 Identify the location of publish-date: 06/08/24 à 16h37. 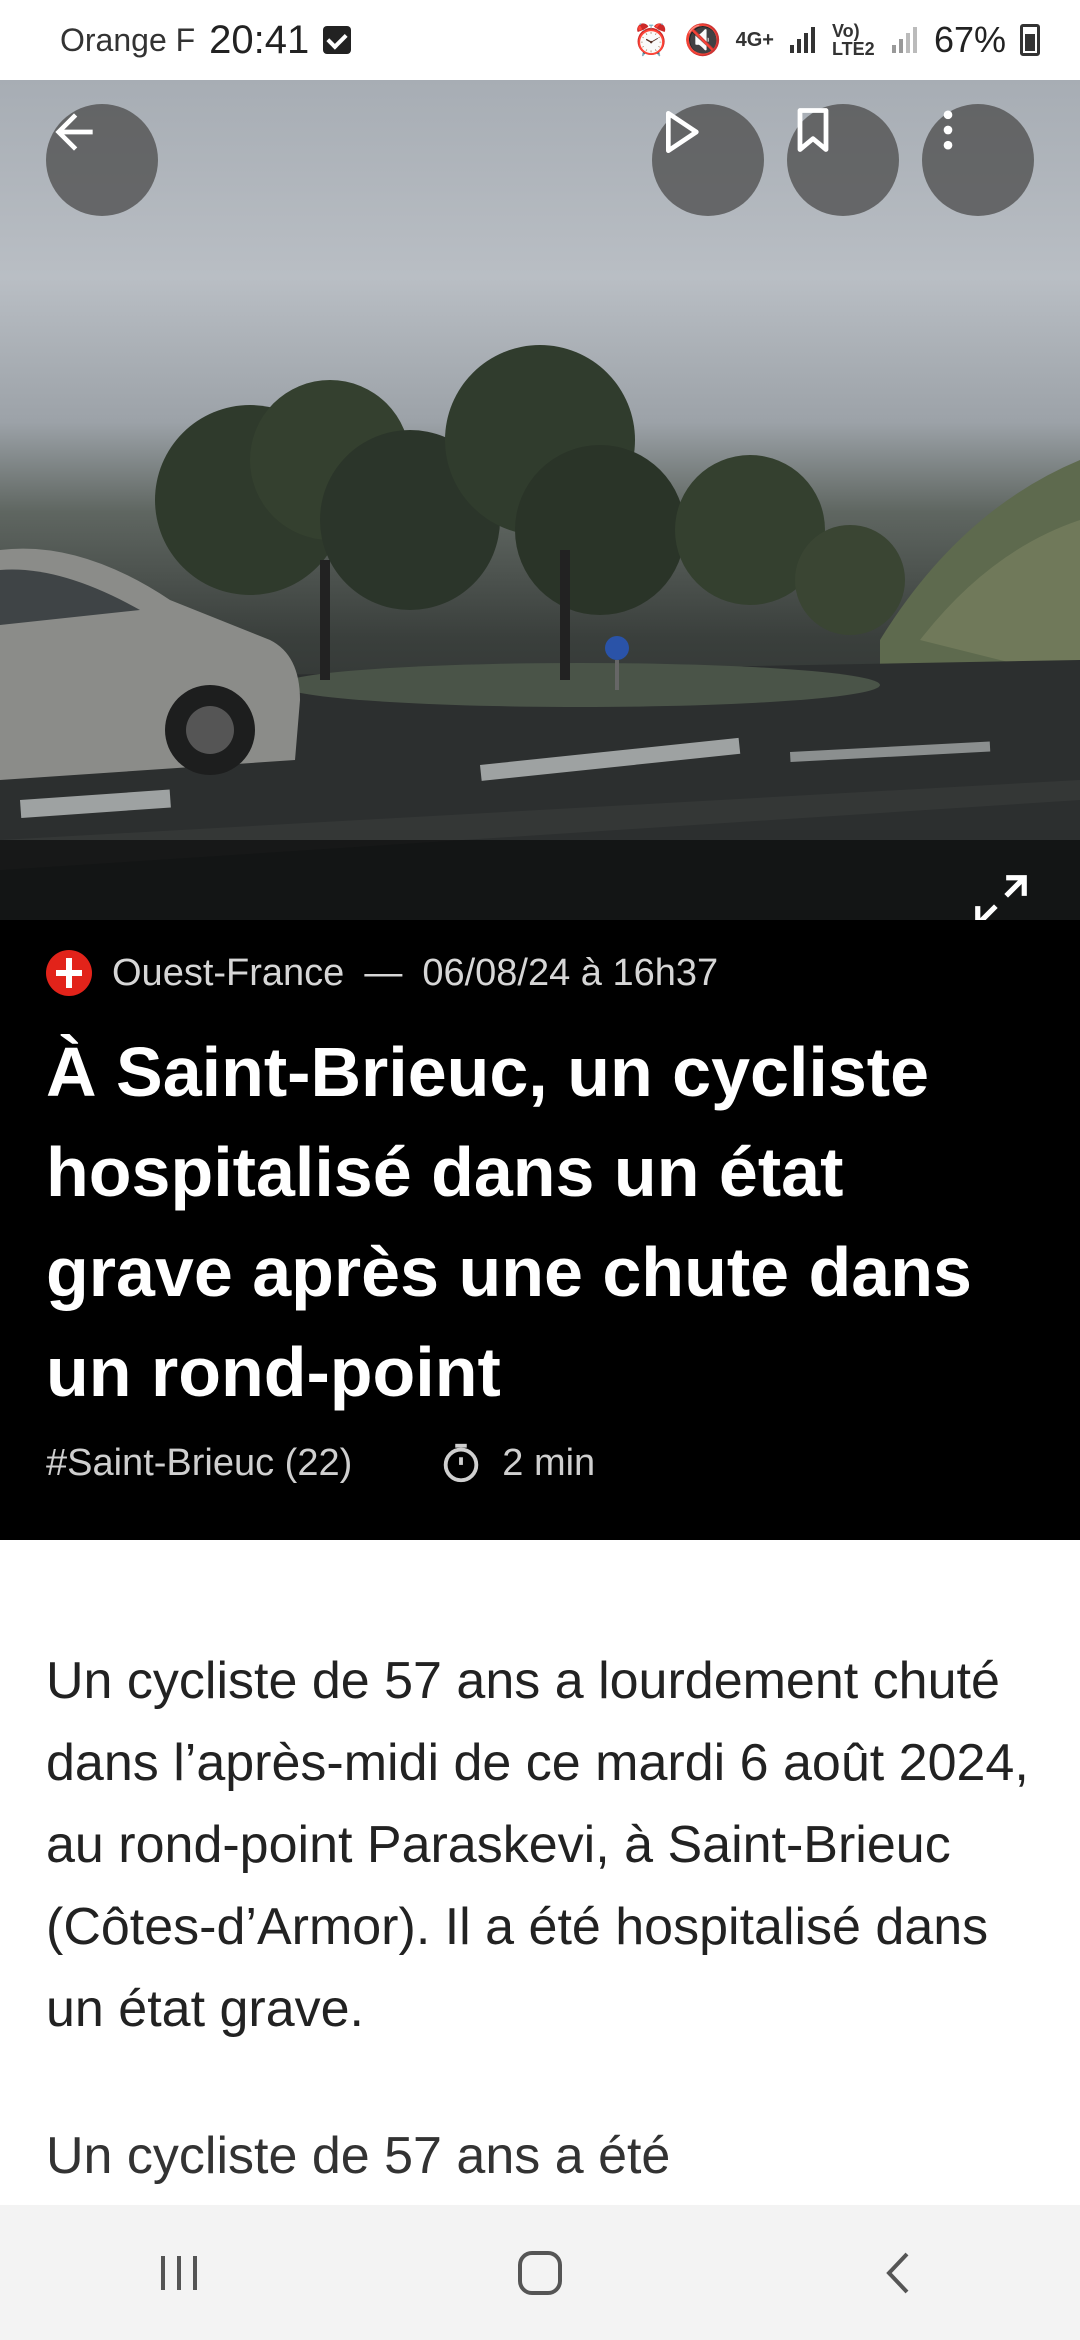
(570, 972).